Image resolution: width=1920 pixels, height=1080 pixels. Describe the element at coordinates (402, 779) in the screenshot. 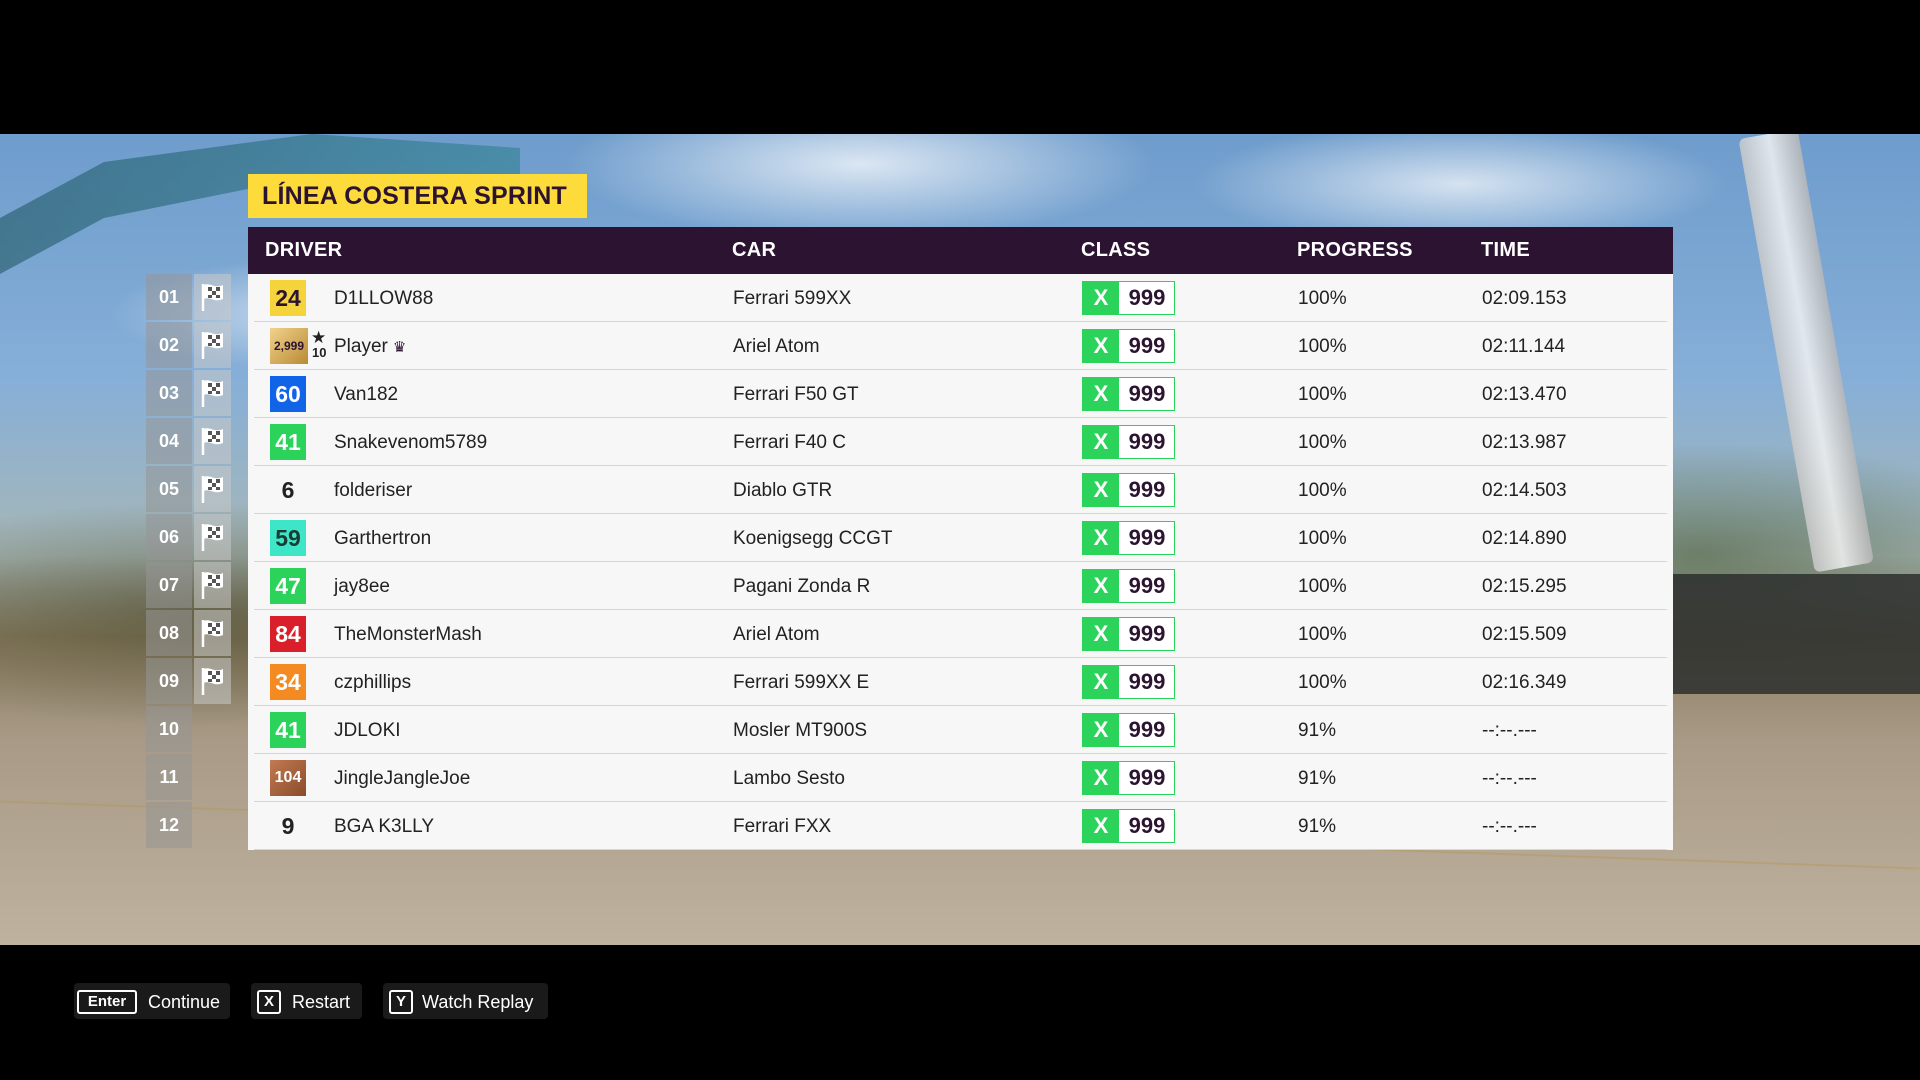

I see `driver-name-cell: JingleJangleJoe` at that location.